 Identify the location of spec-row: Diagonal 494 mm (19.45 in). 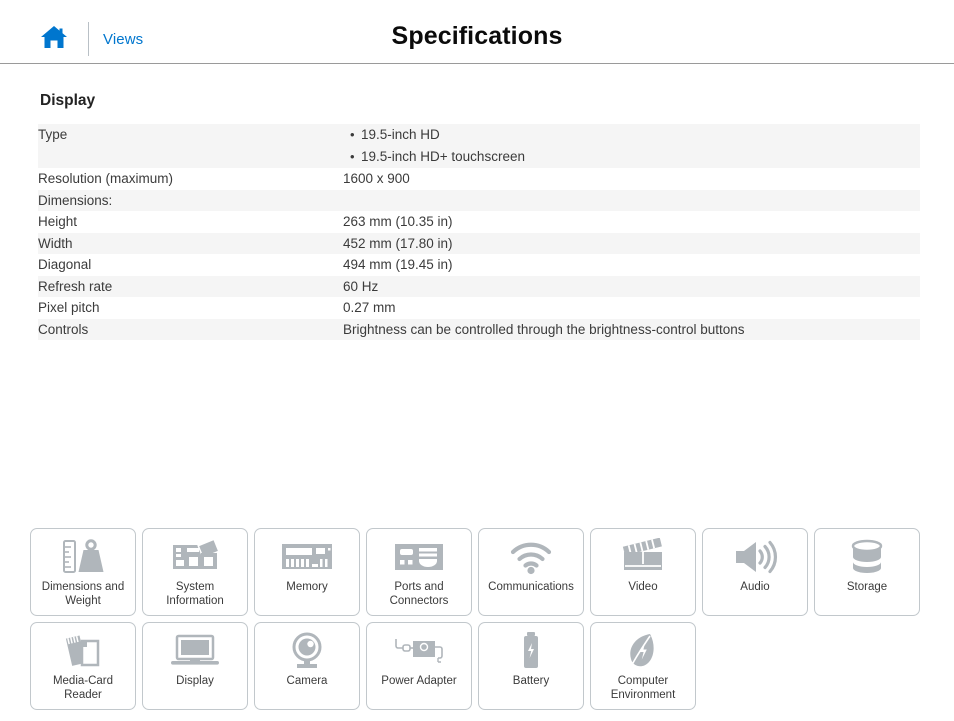
(479, 265).